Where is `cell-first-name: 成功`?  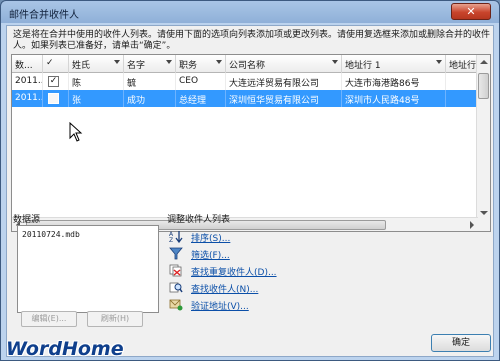
cell-first-name: 成功 is located at coordinates (150, 98).